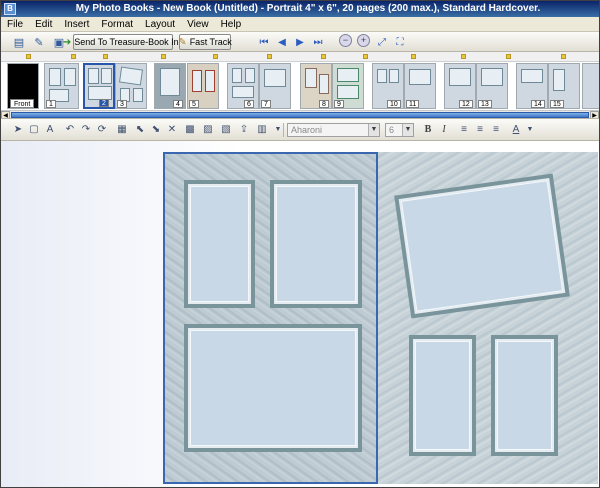  Describe the element at coordinates (275, 86) in the screenshot. I see `thumbnail-page-7: 7` at that location.